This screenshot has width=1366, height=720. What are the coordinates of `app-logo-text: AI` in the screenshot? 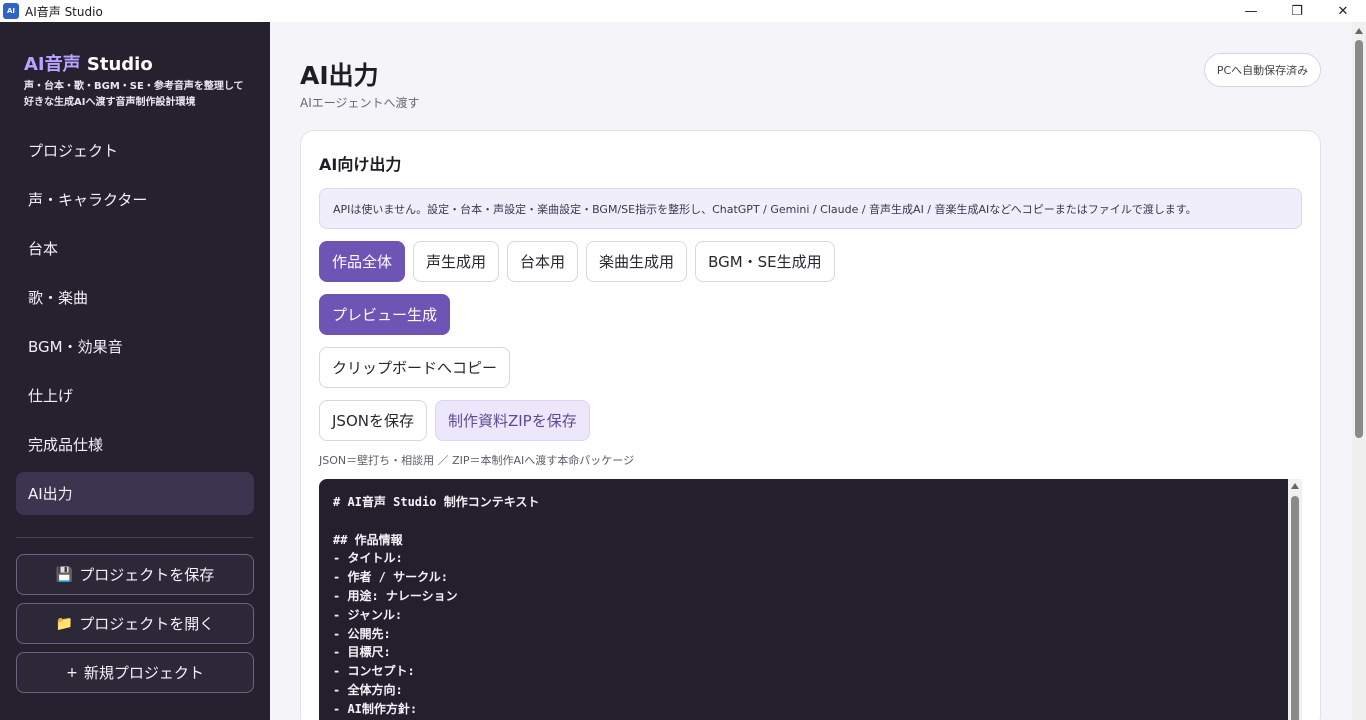 It's located at (11, 11).